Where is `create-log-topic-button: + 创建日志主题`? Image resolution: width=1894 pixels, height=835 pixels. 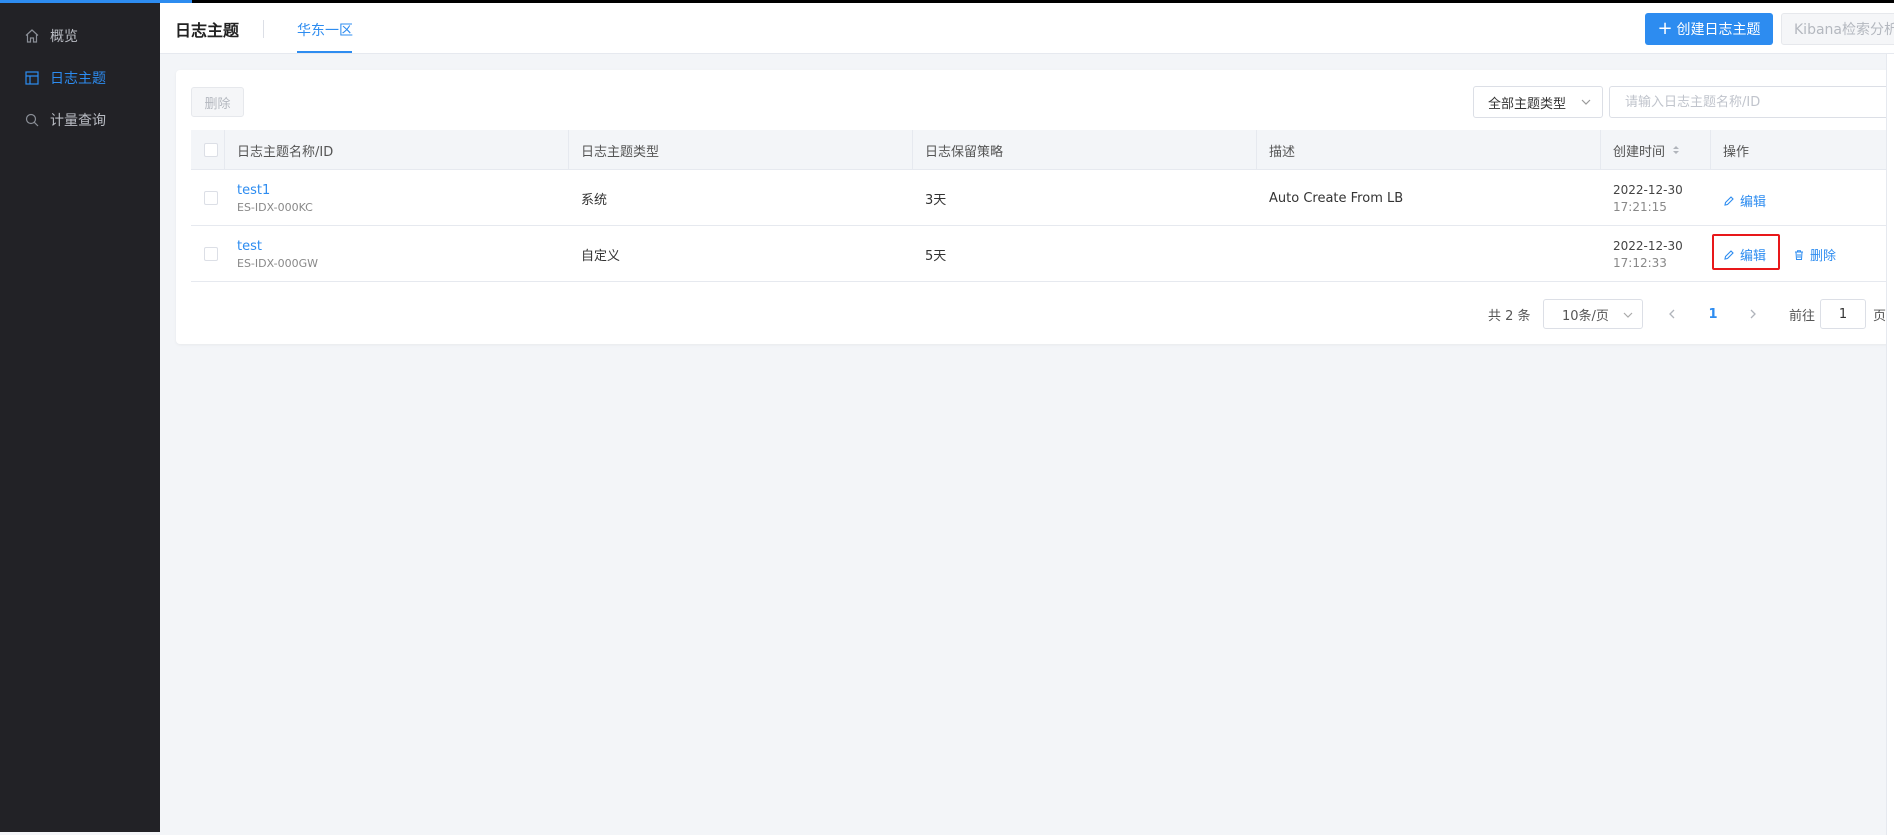 create-log-topic-button: + 创建日志主题 is located at coordinates (1709, 29).